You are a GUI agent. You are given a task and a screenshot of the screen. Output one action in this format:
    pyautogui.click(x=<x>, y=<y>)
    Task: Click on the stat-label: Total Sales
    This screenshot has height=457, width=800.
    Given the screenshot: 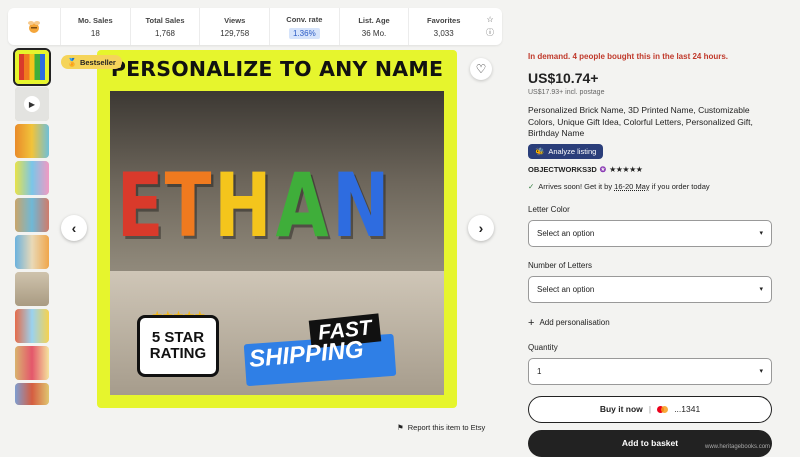 What is the action you would take?
    pyautogui.click(x=165, y=20)
    